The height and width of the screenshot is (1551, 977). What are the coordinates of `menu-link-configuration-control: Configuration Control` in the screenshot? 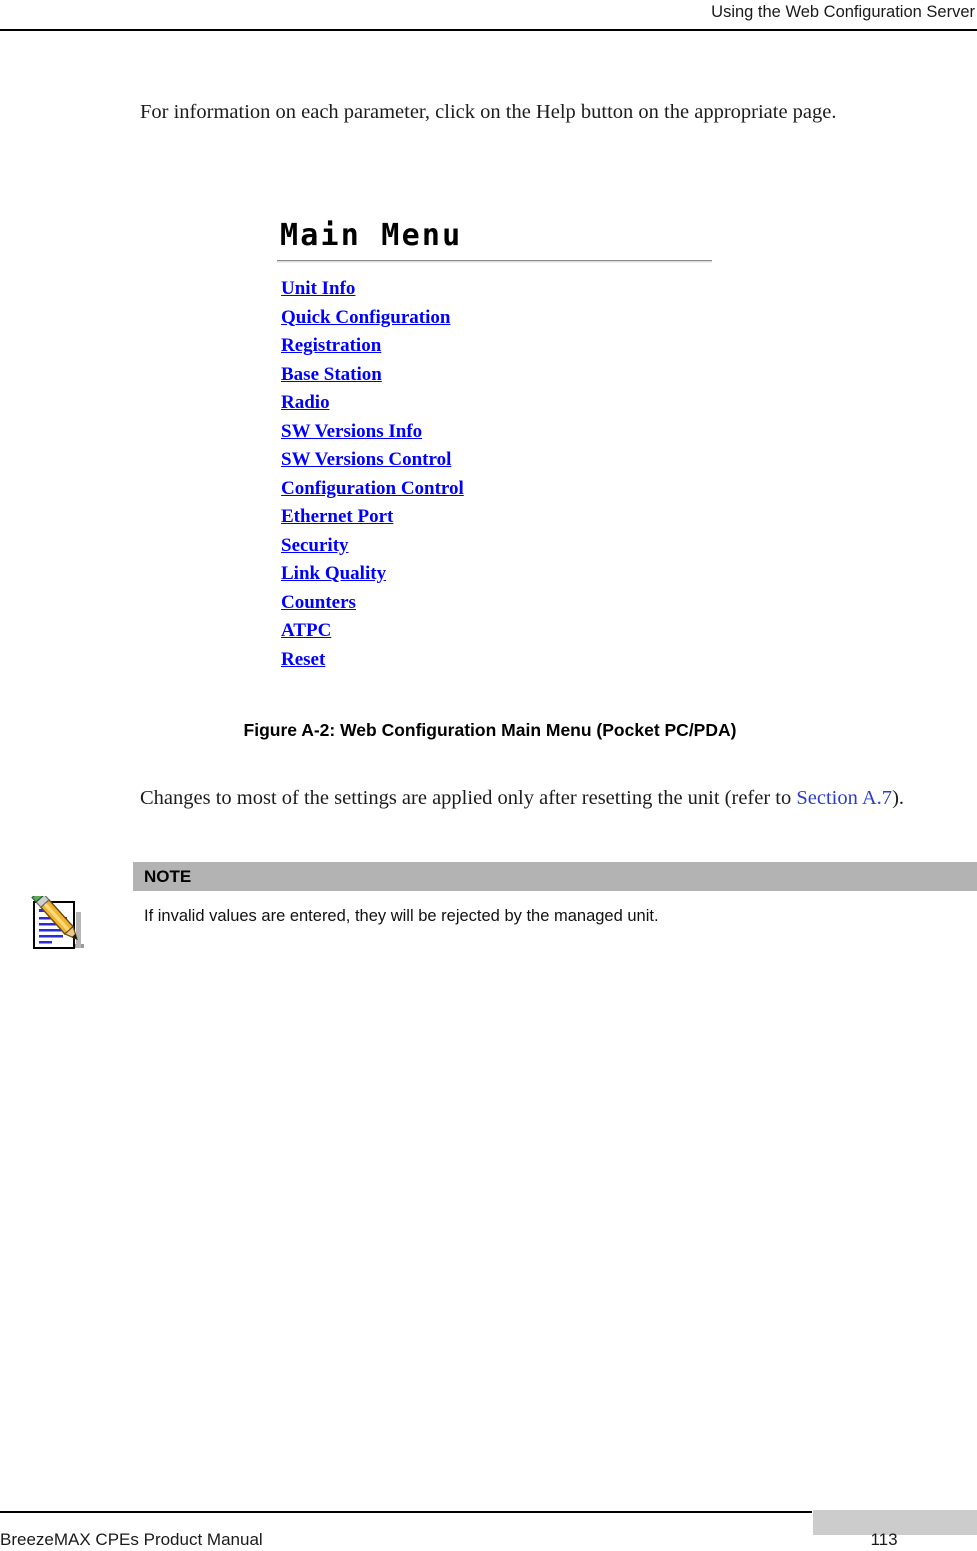 It's located at (372, 488).